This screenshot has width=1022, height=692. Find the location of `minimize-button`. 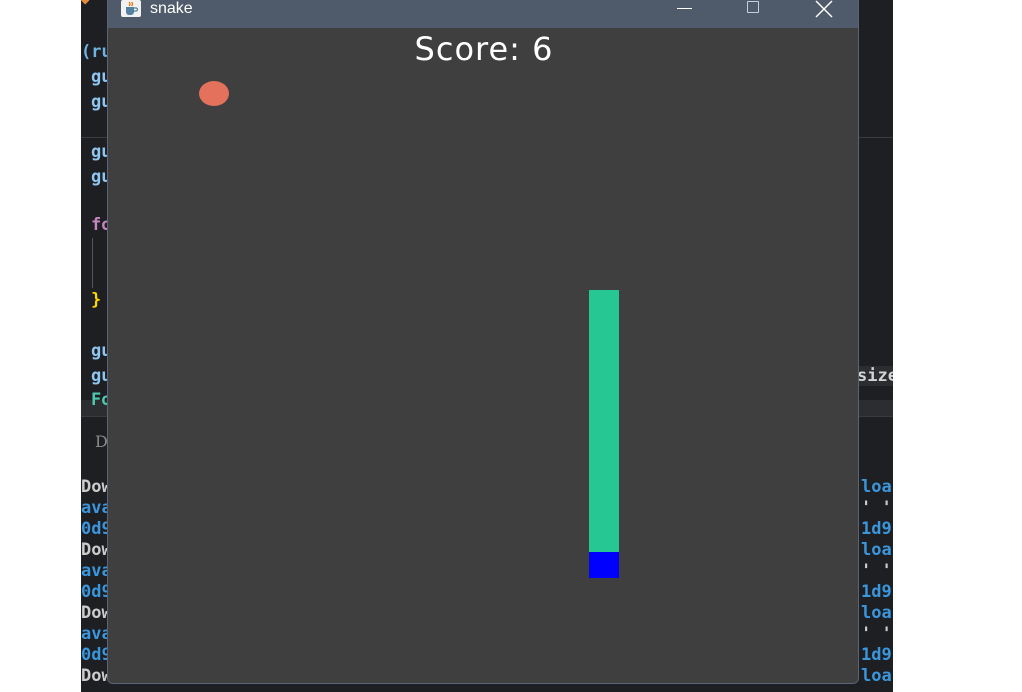

minimize-button is located at coordinates (684, 10).